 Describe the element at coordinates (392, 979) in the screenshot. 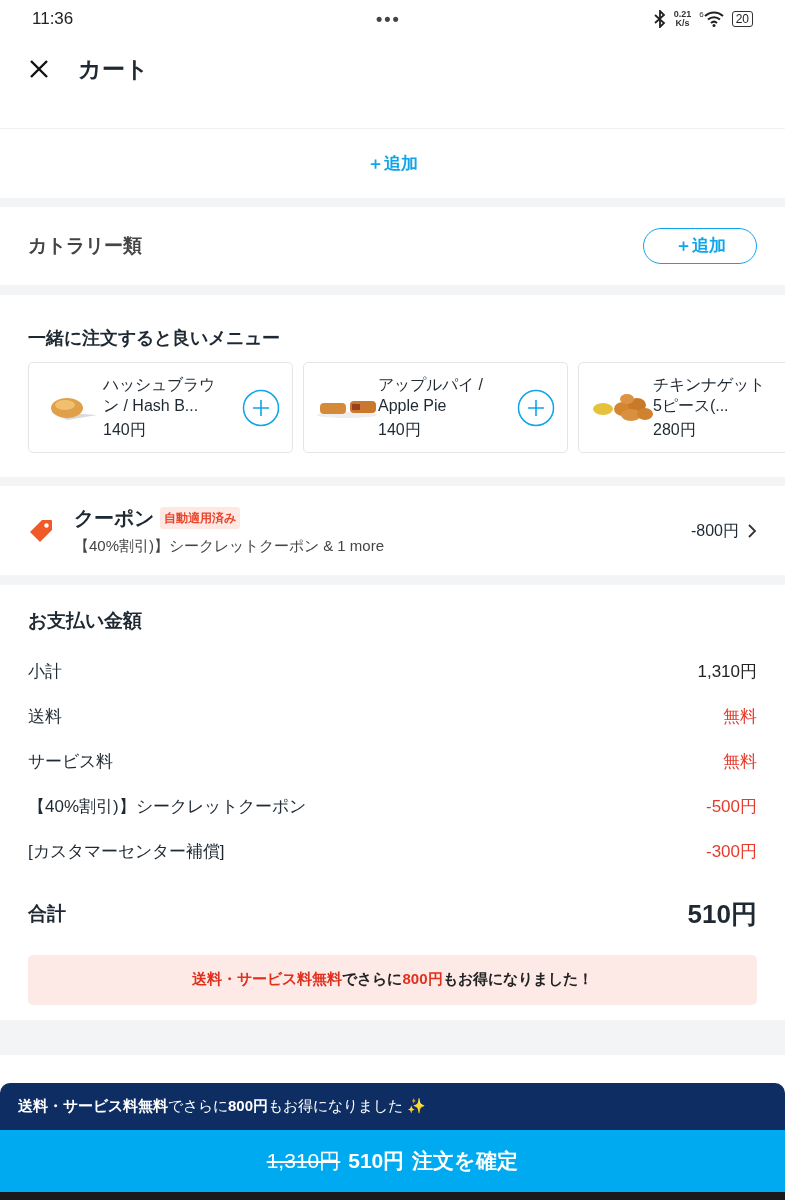

I see `savings-message: 送料・サービス料無料でさらに800円もお得になりました！` at that location.